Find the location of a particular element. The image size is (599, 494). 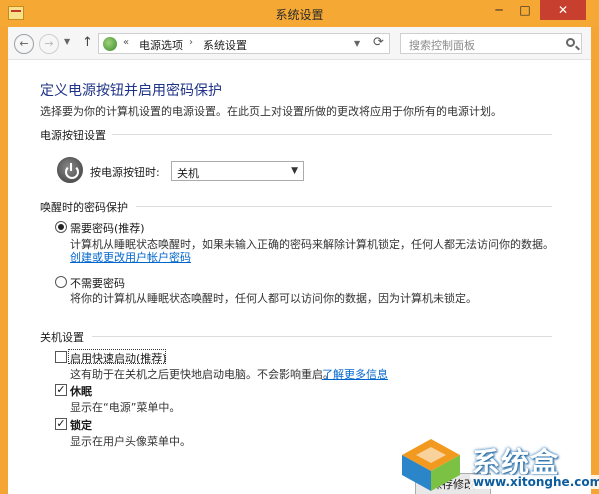

power-button-icon is located at coordinates (70, 170).